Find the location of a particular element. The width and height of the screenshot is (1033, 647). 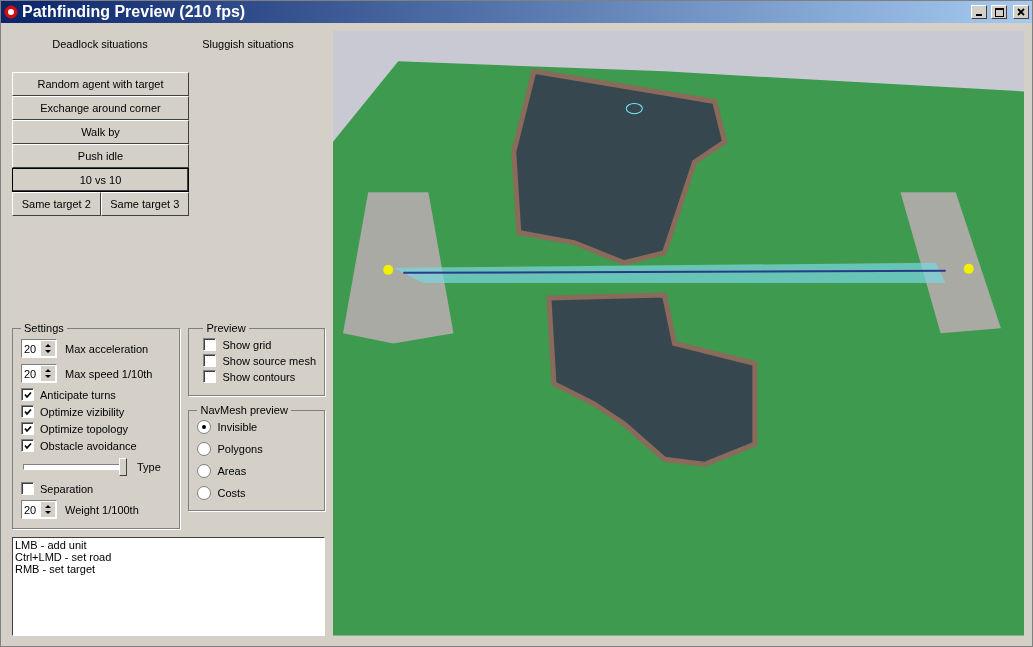

radio-label: Polygons is located at coordinates (240, 449).